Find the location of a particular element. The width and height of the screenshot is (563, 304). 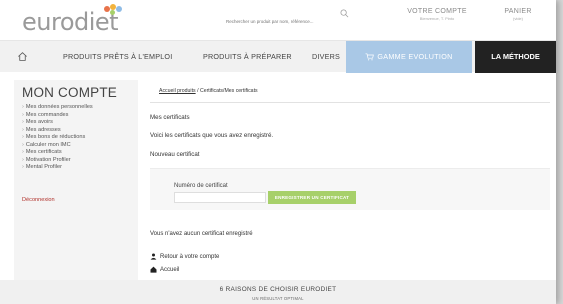

nav-item-a-preparer: PRODUITS À PRÉPARER is located at coordinates (247, 57).